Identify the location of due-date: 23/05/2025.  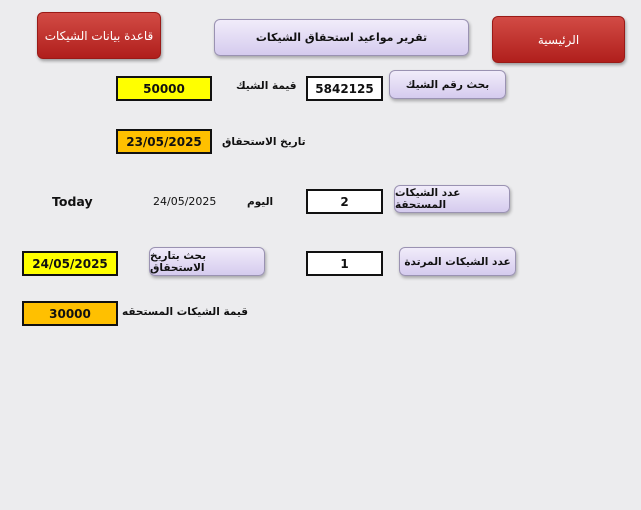
(164, 141).